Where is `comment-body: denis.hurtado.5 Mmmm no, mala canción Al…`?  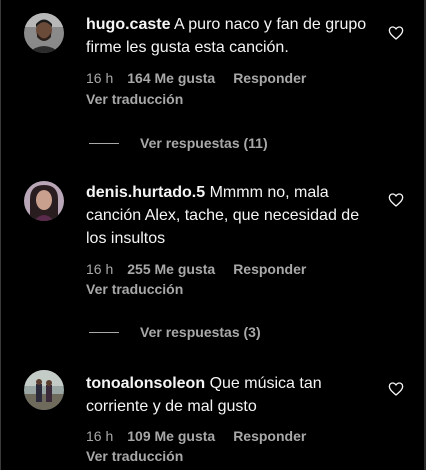
comment-body: denis.hurtado.5 Mmmm no, mala canción Al… is located at coordinates (231, 215).